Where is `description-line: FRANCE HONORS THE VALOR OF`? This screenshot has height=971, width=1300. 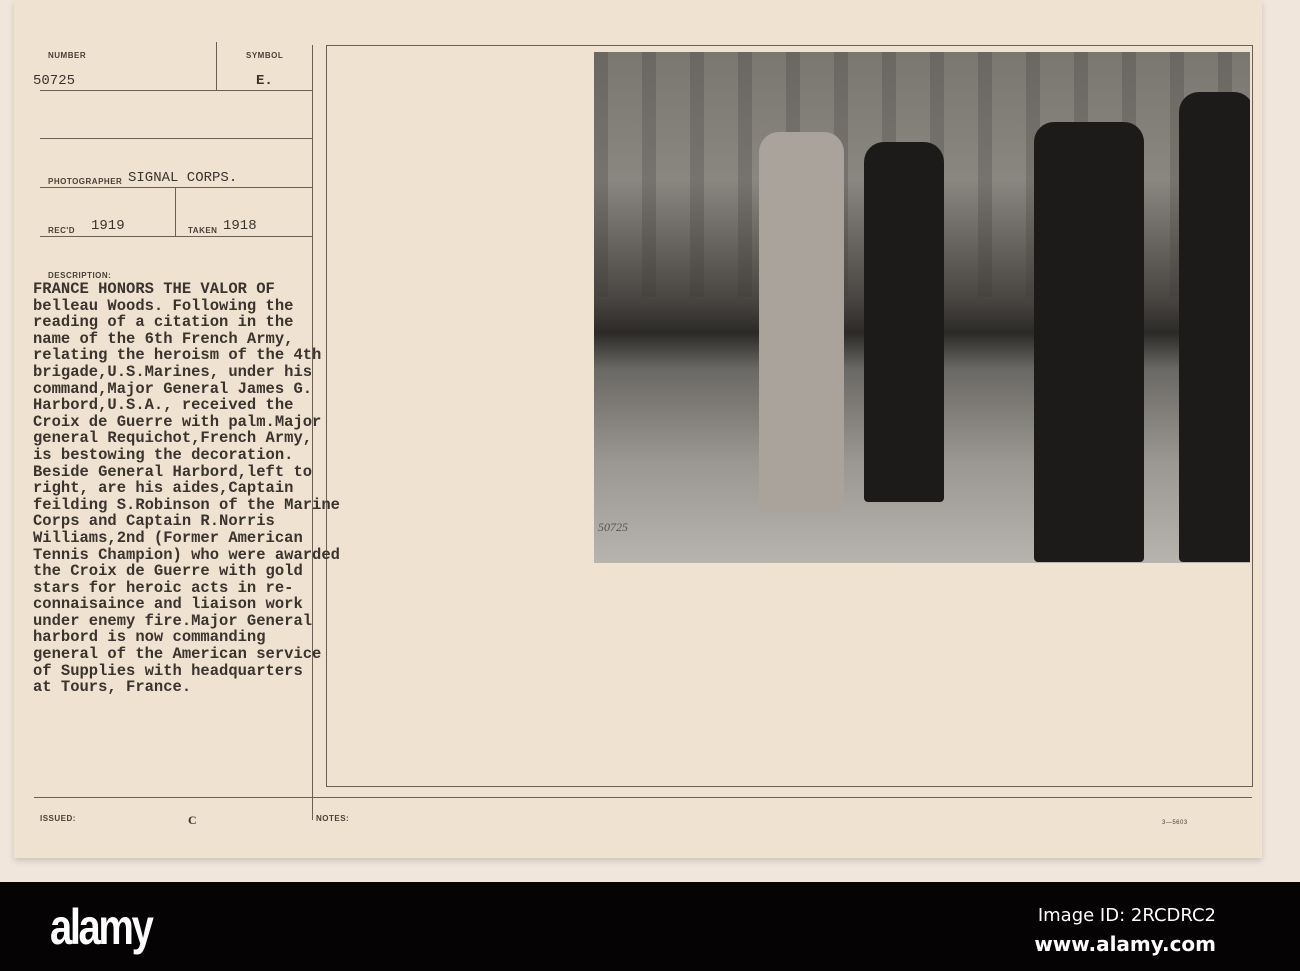 description-line: FRANCE HONORS THE VALOR OF is located at coordinates (154, 289).